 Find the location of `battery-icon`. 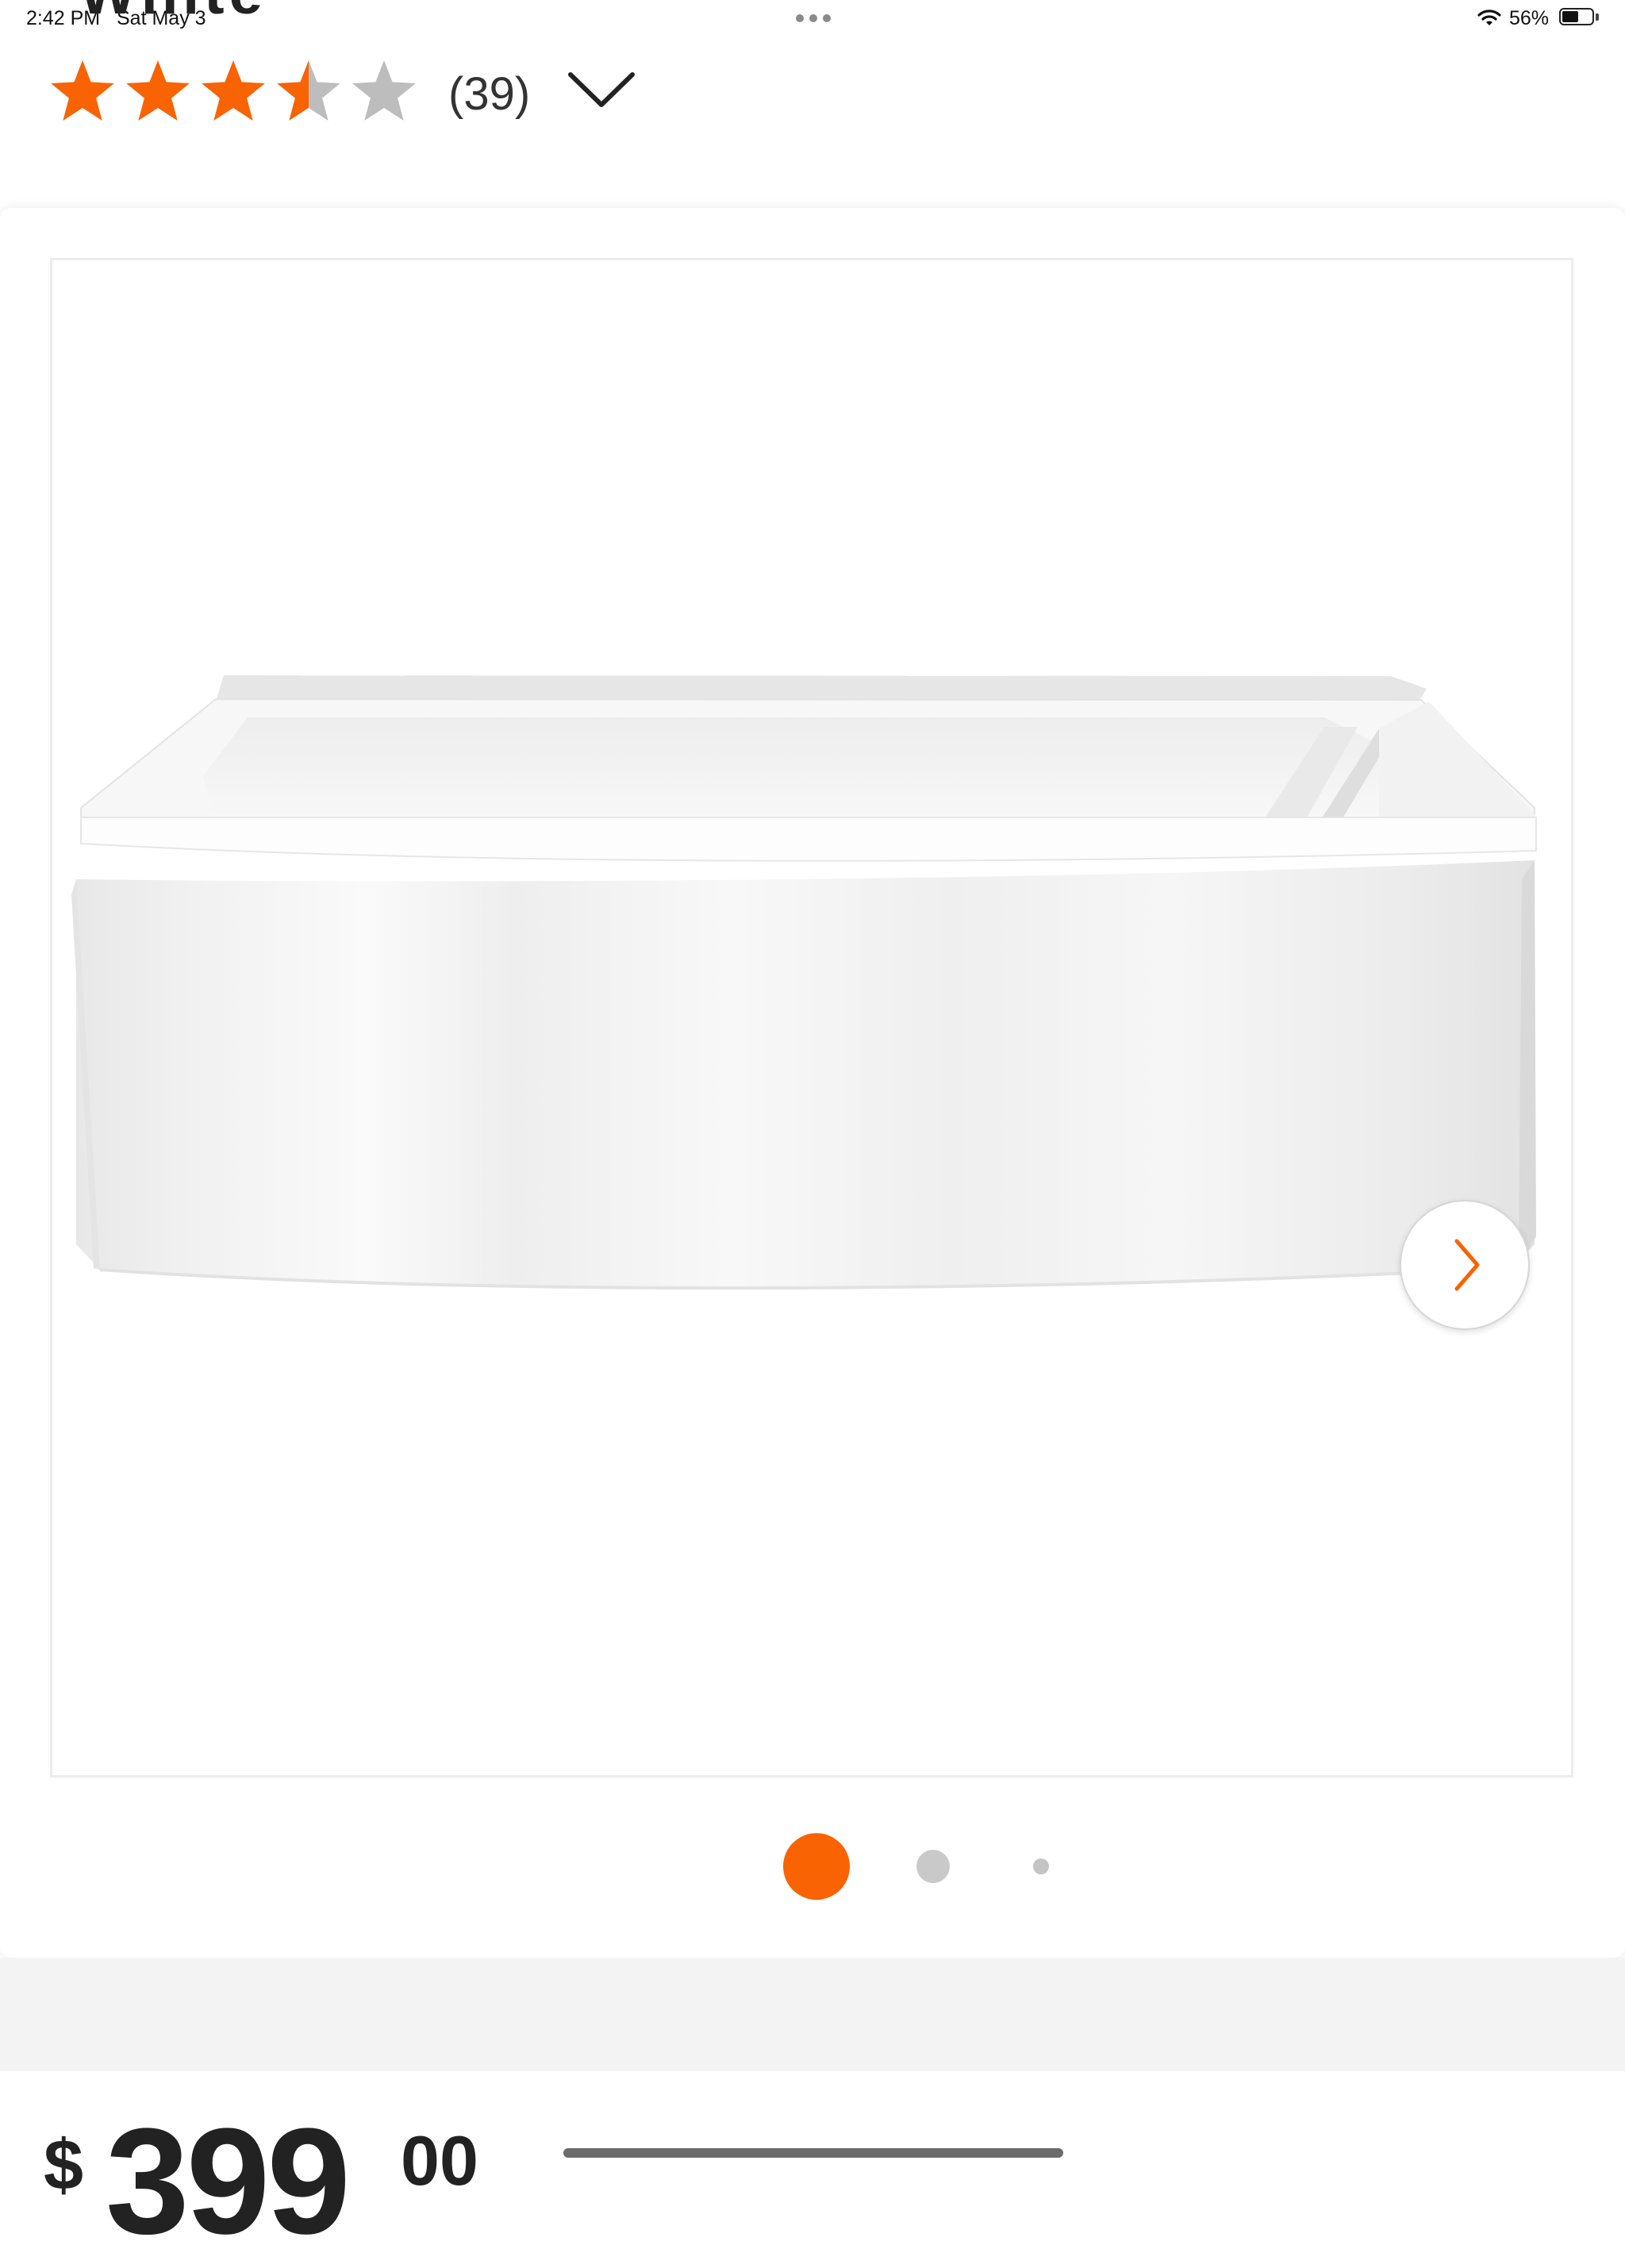

battery-icon is located at coordinates (1580, 17).